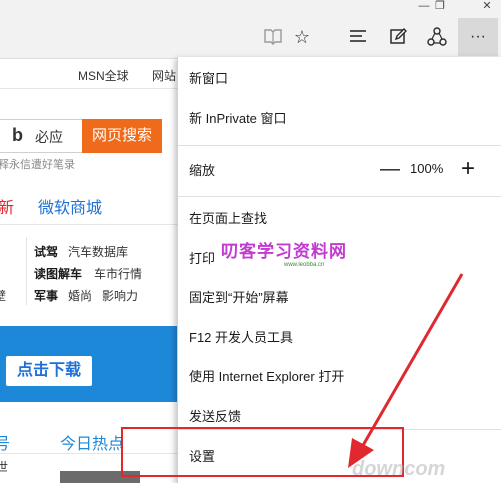 This screenshot has width=501, height=483. Describe the element at coordinates (284, 251) in the screenshot. I see `watermark-text: 叨客学习资料网` at that location.